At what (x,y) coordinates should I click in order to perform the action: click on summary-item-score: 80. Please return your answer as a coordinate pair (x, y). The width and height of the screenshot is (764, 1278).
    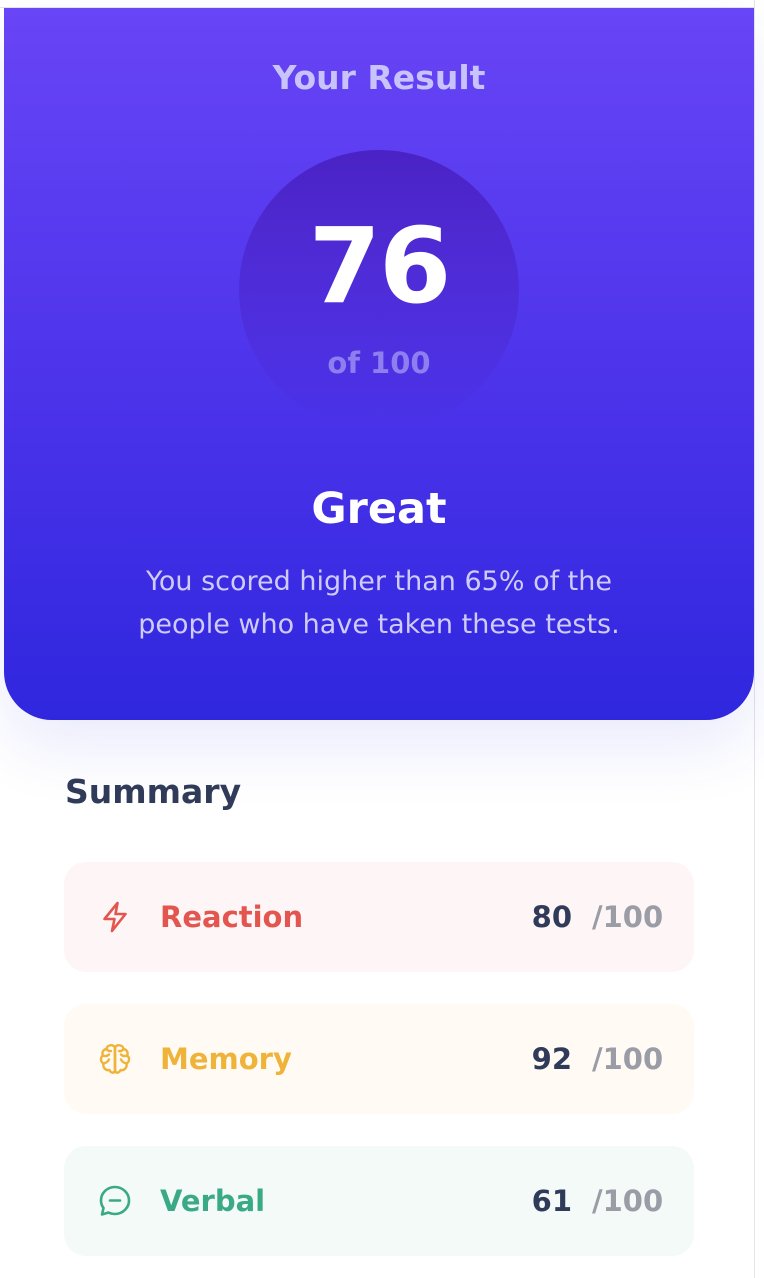
    Looking at the image, I should click on (551, 917).